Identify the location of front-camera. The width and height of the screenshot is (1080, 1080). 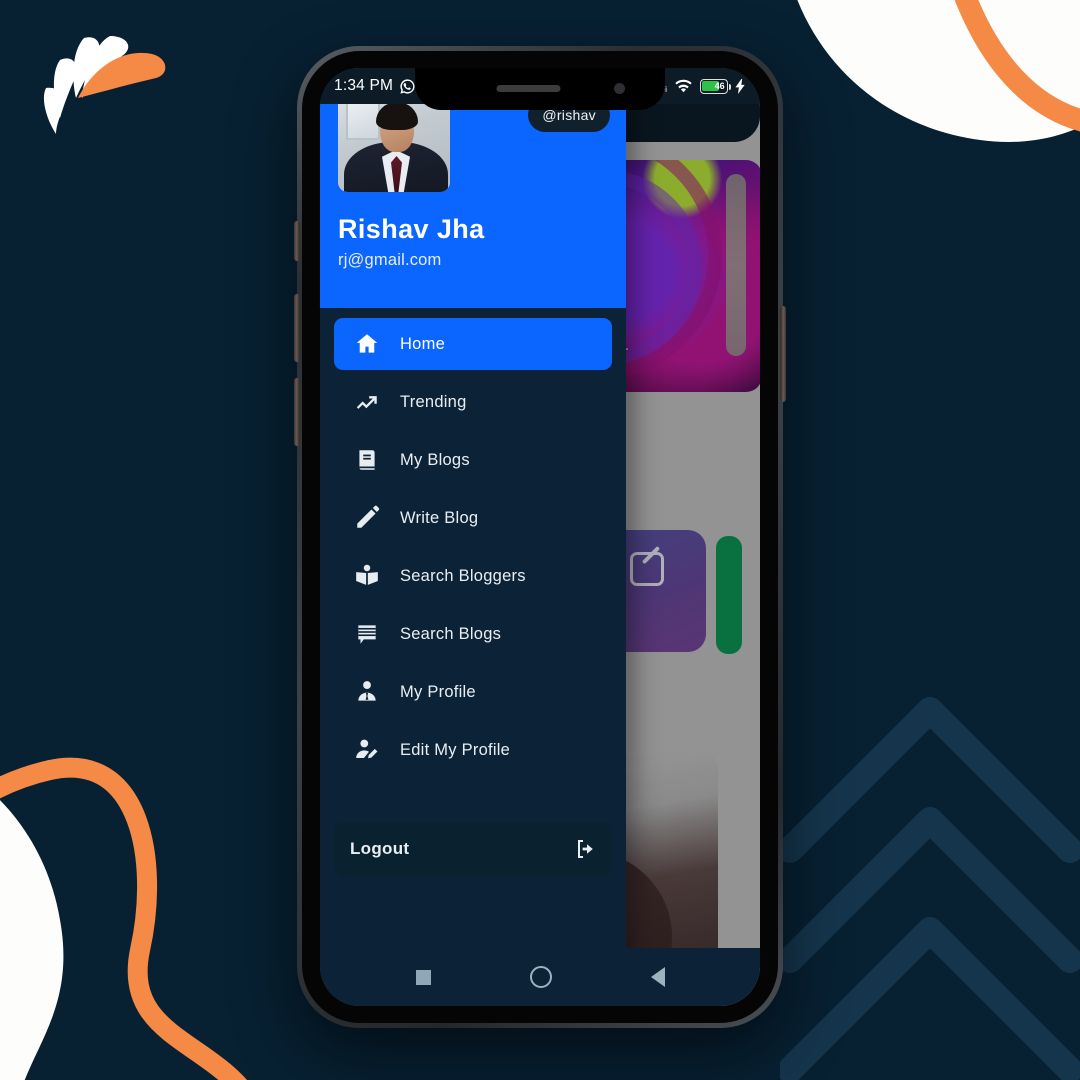
(619, 88).